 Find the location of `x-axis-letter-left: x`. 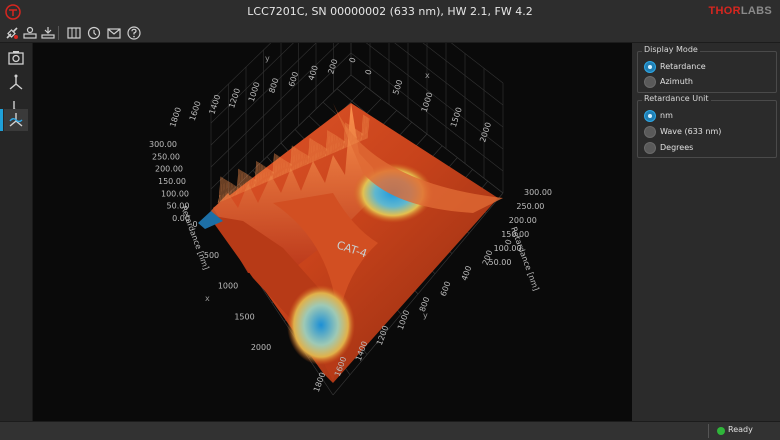

x-axis-letter-left: x is located at coordinates (207, 298).